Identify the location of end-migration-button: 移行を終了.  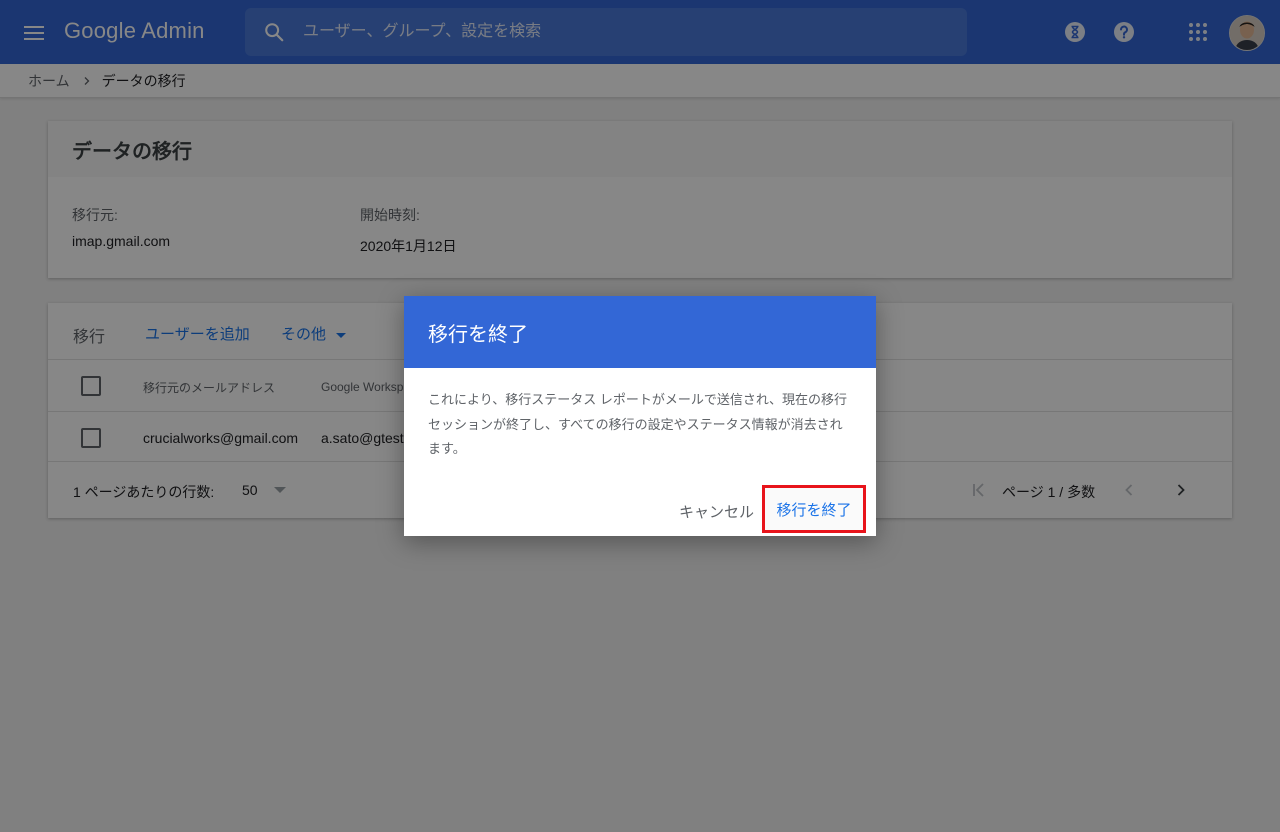
(814, 509).